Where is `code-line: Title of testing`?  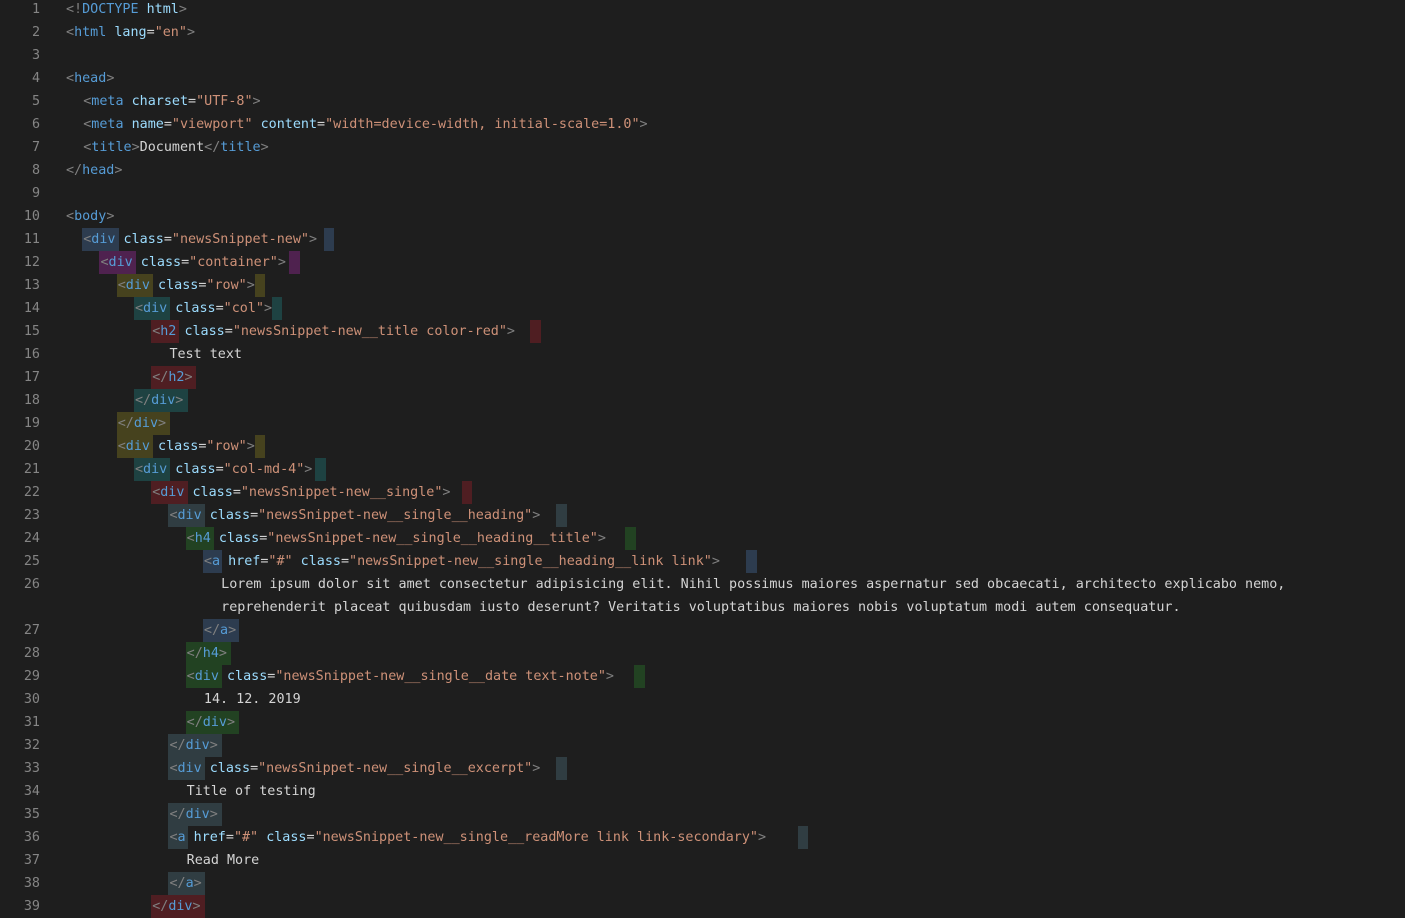 code-line: Title of testing is located at coordinates (251, 791).